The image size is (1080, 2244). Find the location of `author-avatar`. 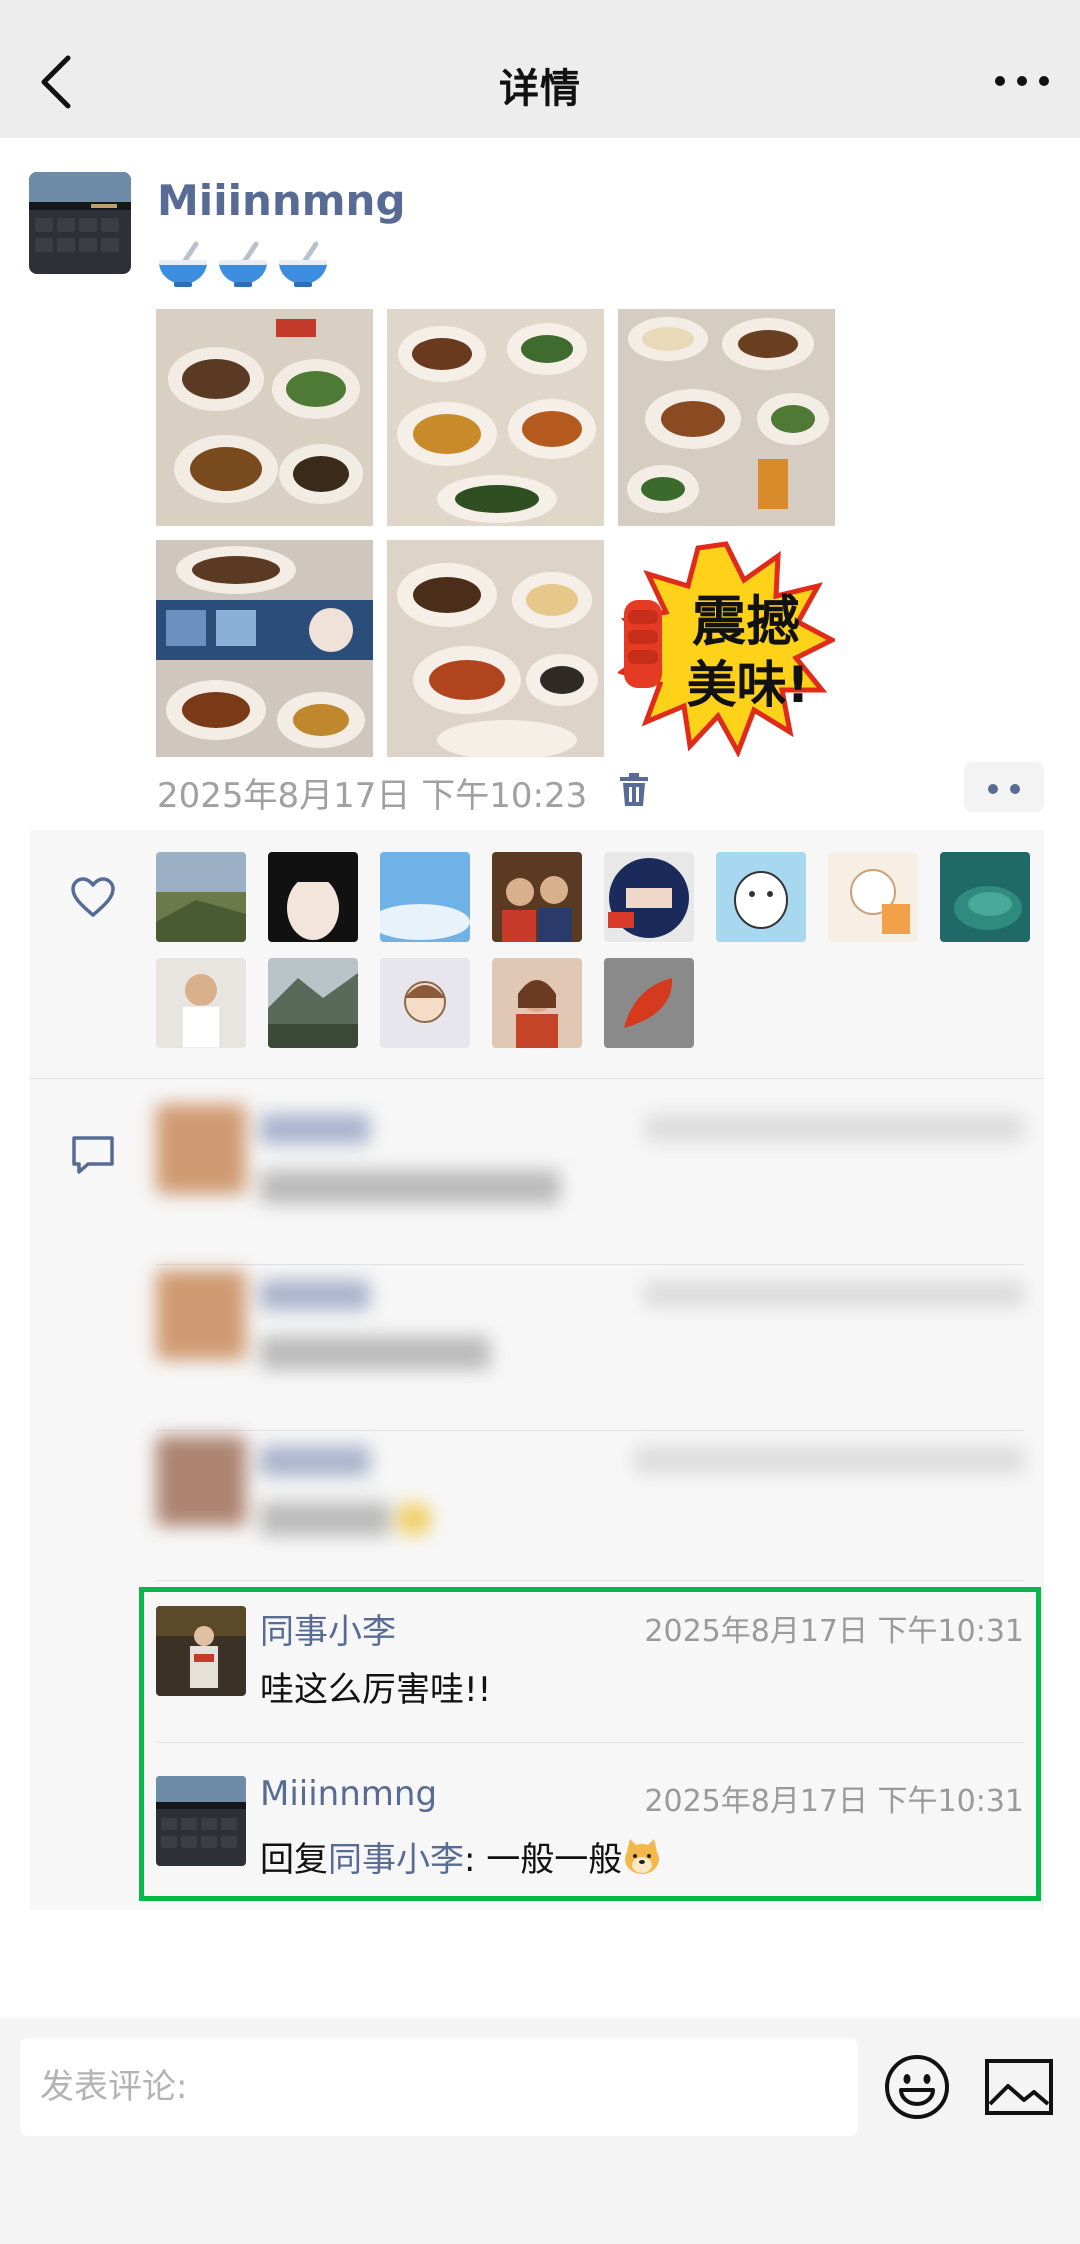

author-avatar is located at coordinates (80, 223).